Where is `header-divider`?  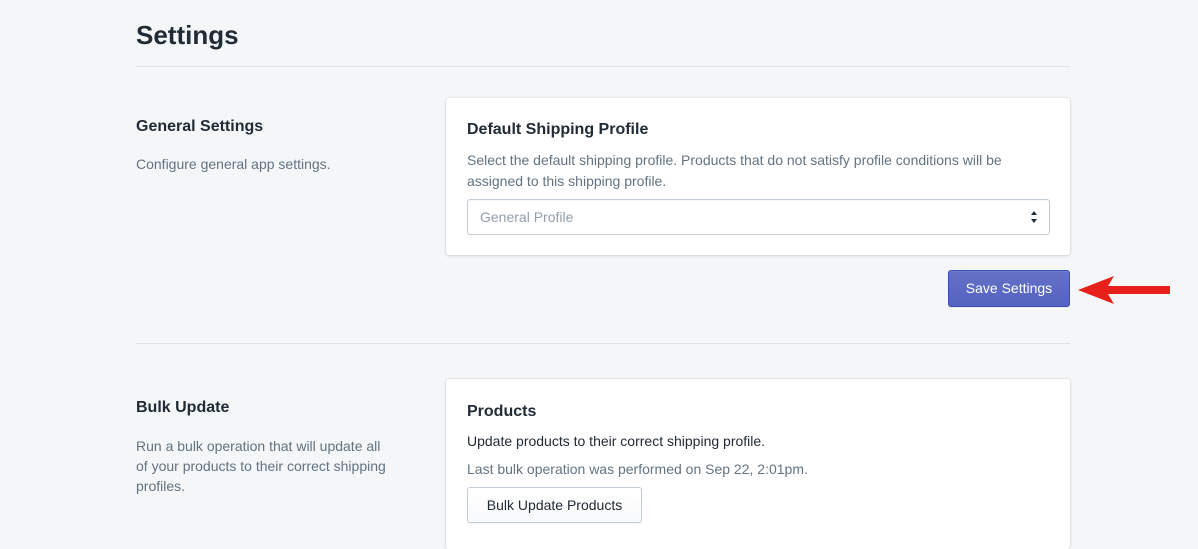 header-divider is located at coordinates (603, 66).